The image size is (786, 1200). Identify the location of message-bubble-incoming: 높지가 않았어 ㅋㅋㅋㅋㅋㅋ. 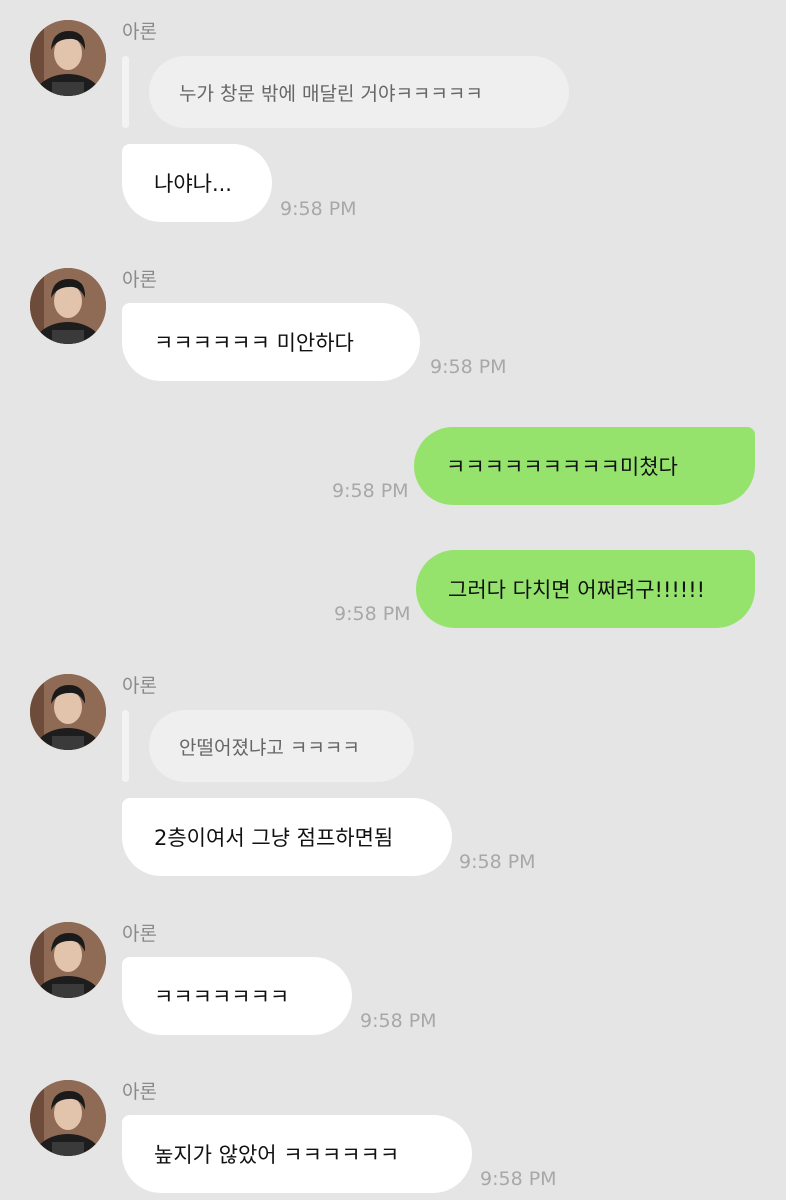
(297, 1154).